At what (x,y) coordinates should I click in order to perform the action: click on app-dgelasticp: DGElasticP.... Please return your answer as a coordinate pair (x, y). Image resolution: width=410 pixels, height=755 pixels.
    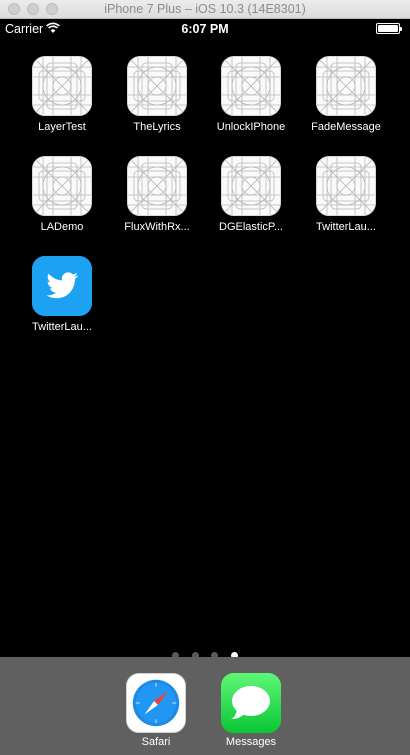
    Looking at the image, I should click on (251, 194).